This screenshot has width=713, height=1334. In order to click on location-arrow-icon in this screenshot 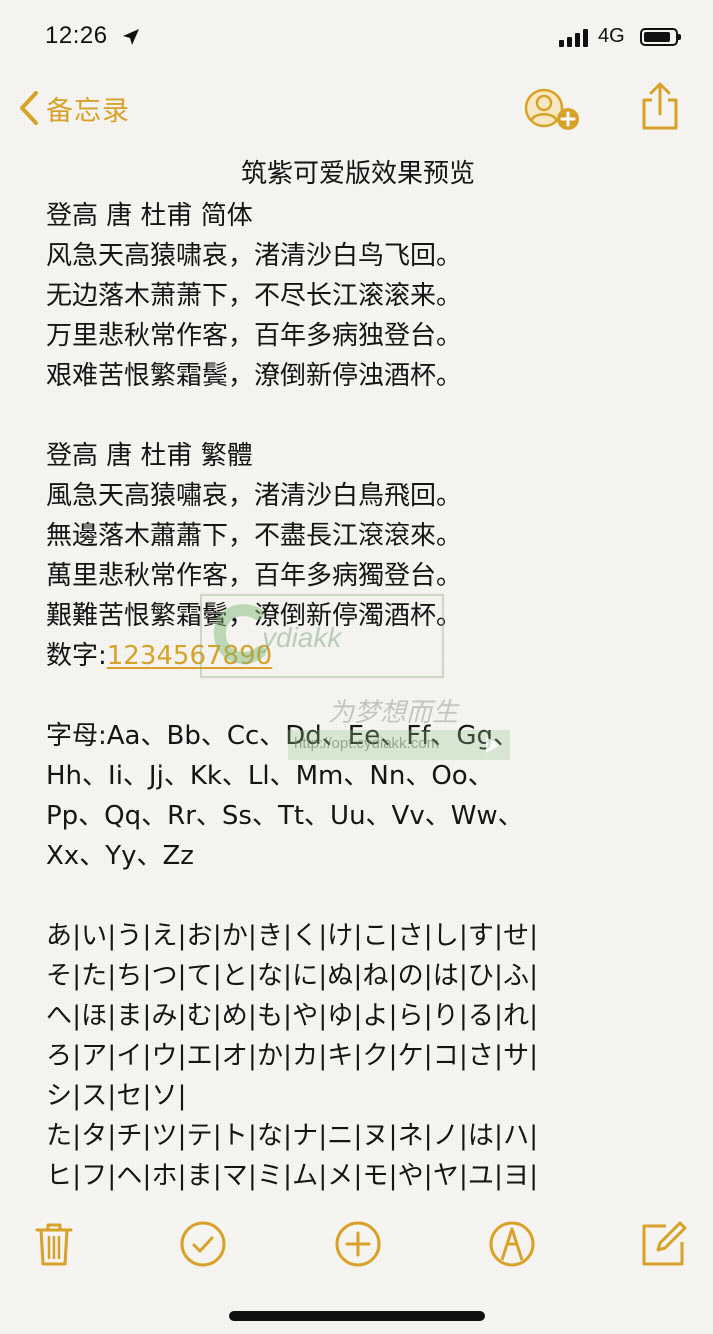, I will do `click(131, 37)`.